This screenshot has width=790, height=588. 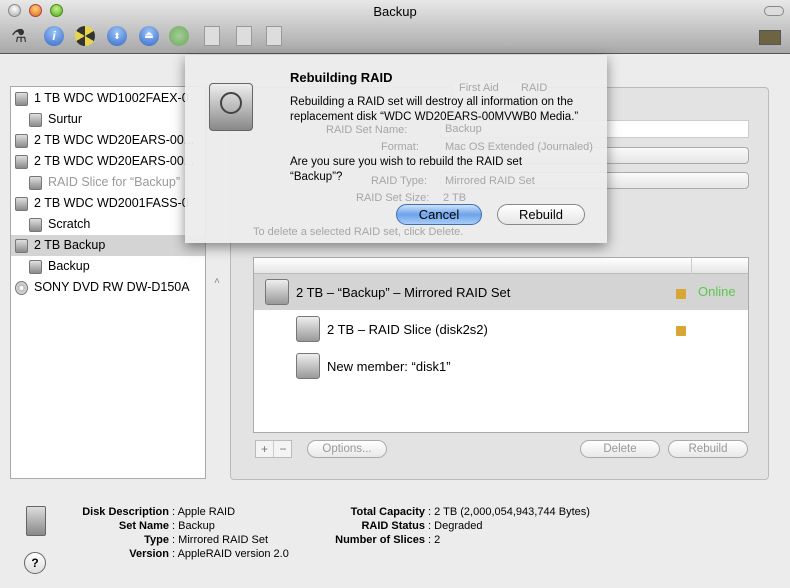 What do you see at coordinates (407, 329) in the screenshot?
I see `row-label: 2 TB – RAID Slice (disk2s2)` at bounding box center [407, 329].